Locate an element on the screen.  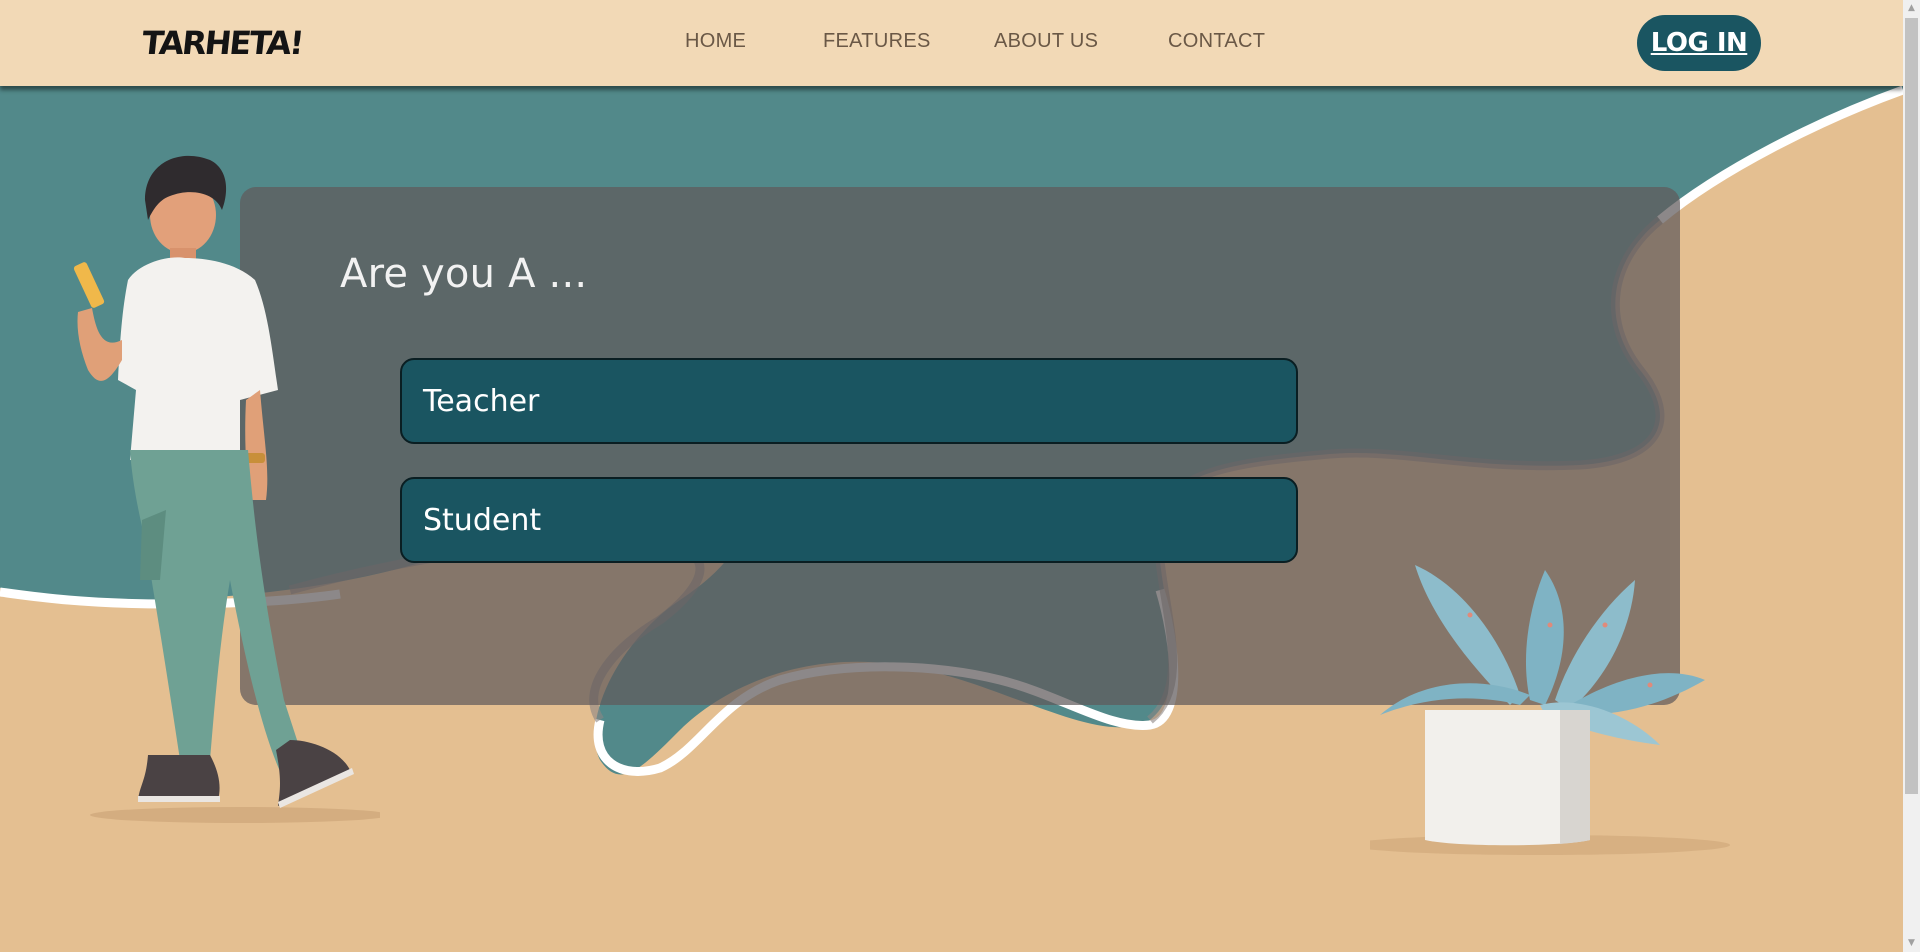
nav-about-us: ABOUT US is located at coordinates (1046, 41).